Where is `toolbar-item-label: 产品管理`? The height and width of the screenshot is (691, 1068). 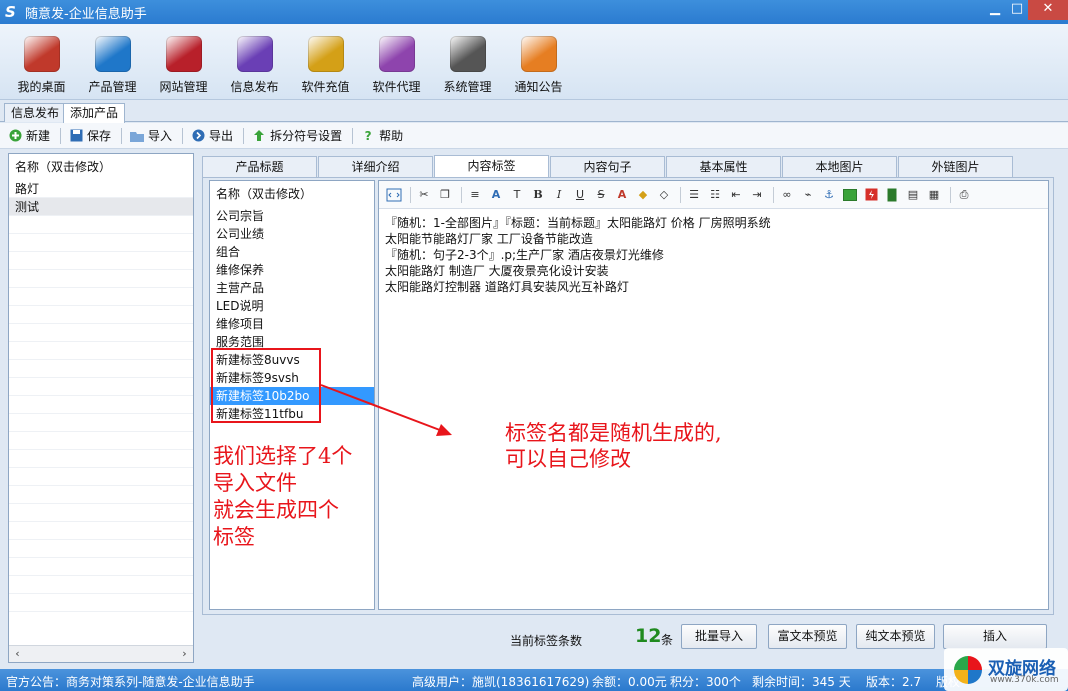 toolbar-item-label: 产品管理 is located at coordinates (112, 87).